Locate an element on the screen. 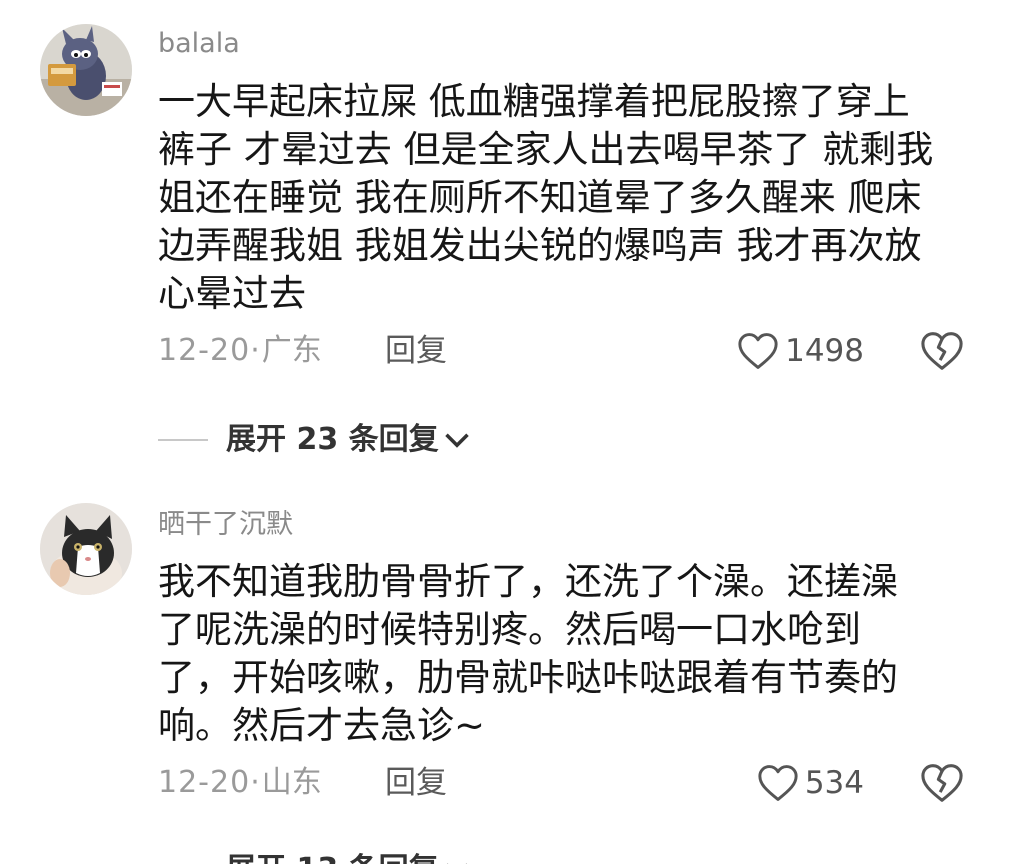  comment-location: 山东 is located at coordinates (291, 782).